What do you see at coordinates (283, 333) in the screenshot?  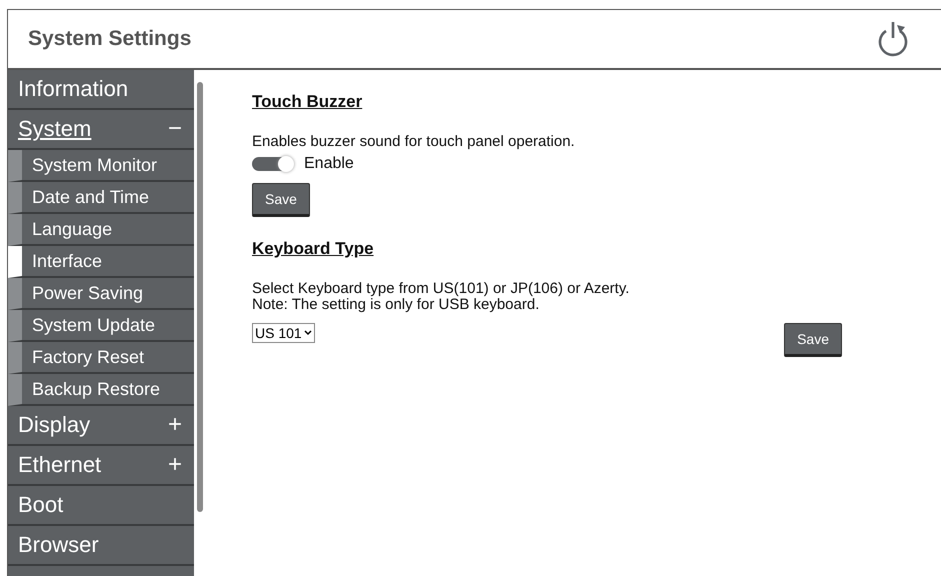 I see `keyboard-select: US 101` at bounding box center [283, 333].